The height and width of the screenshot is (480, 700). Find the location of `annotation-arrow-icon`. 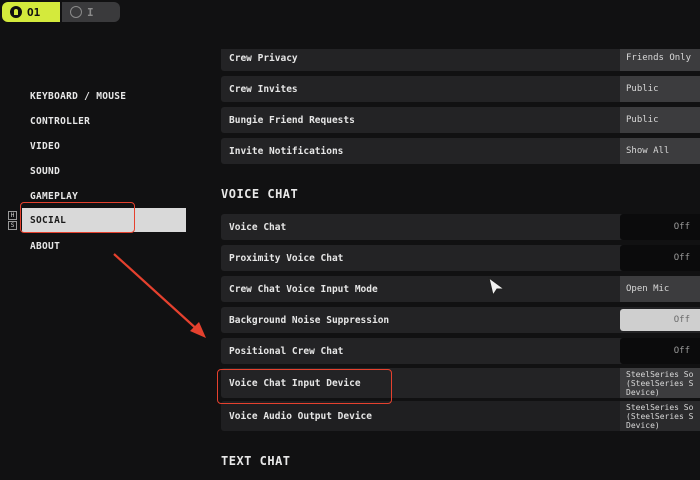

annotation-arrow-icon is located at coordinates (159, 295).